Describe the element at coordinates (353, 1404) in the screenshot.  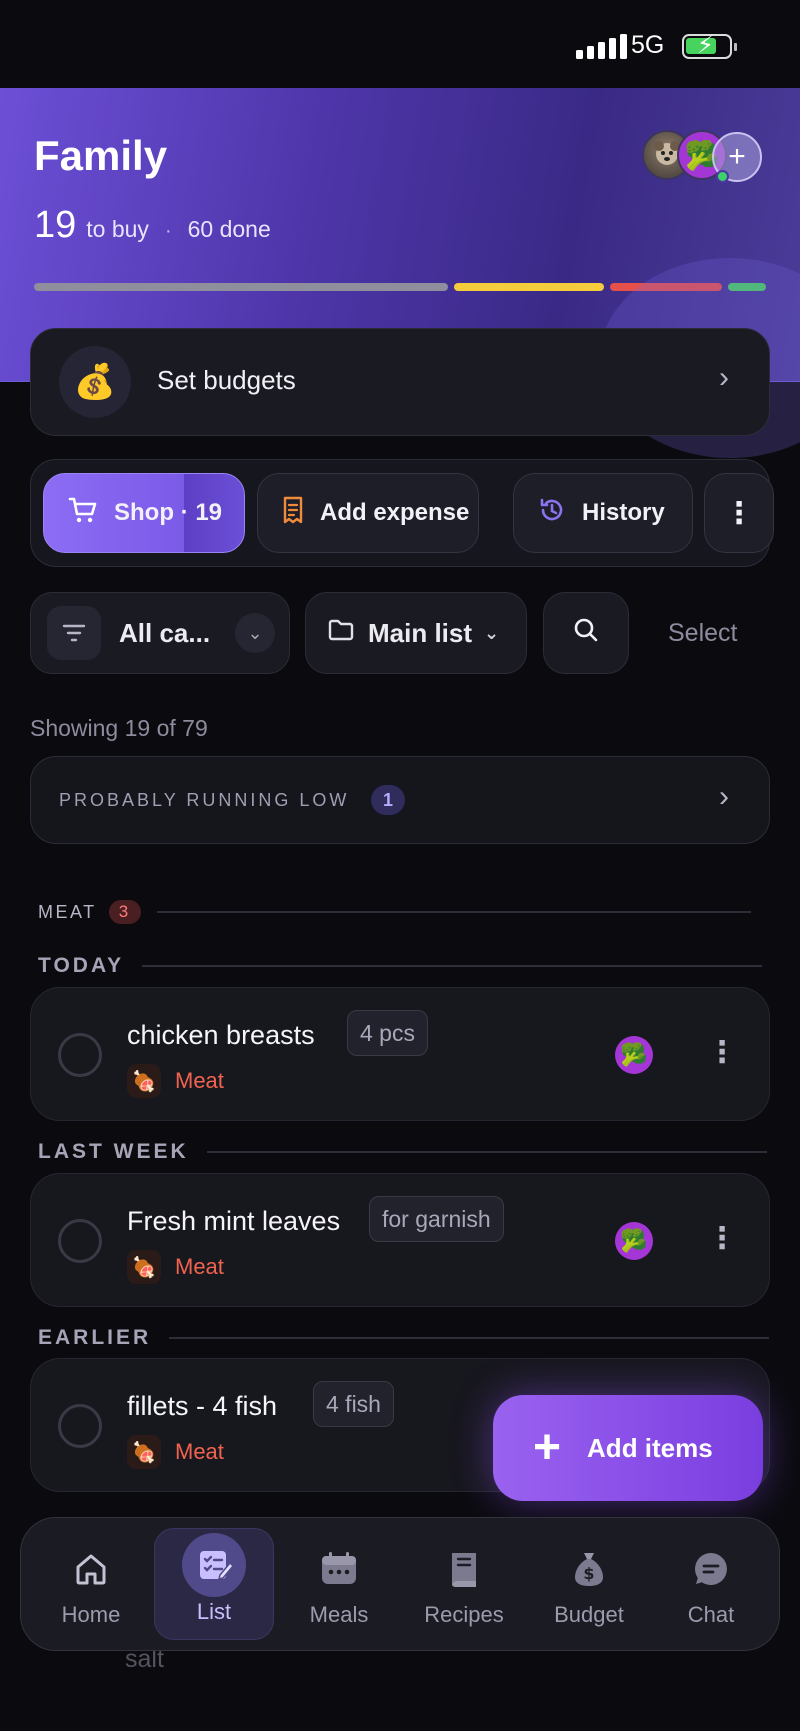
I see `item-quantity: 4 fish` at that location.